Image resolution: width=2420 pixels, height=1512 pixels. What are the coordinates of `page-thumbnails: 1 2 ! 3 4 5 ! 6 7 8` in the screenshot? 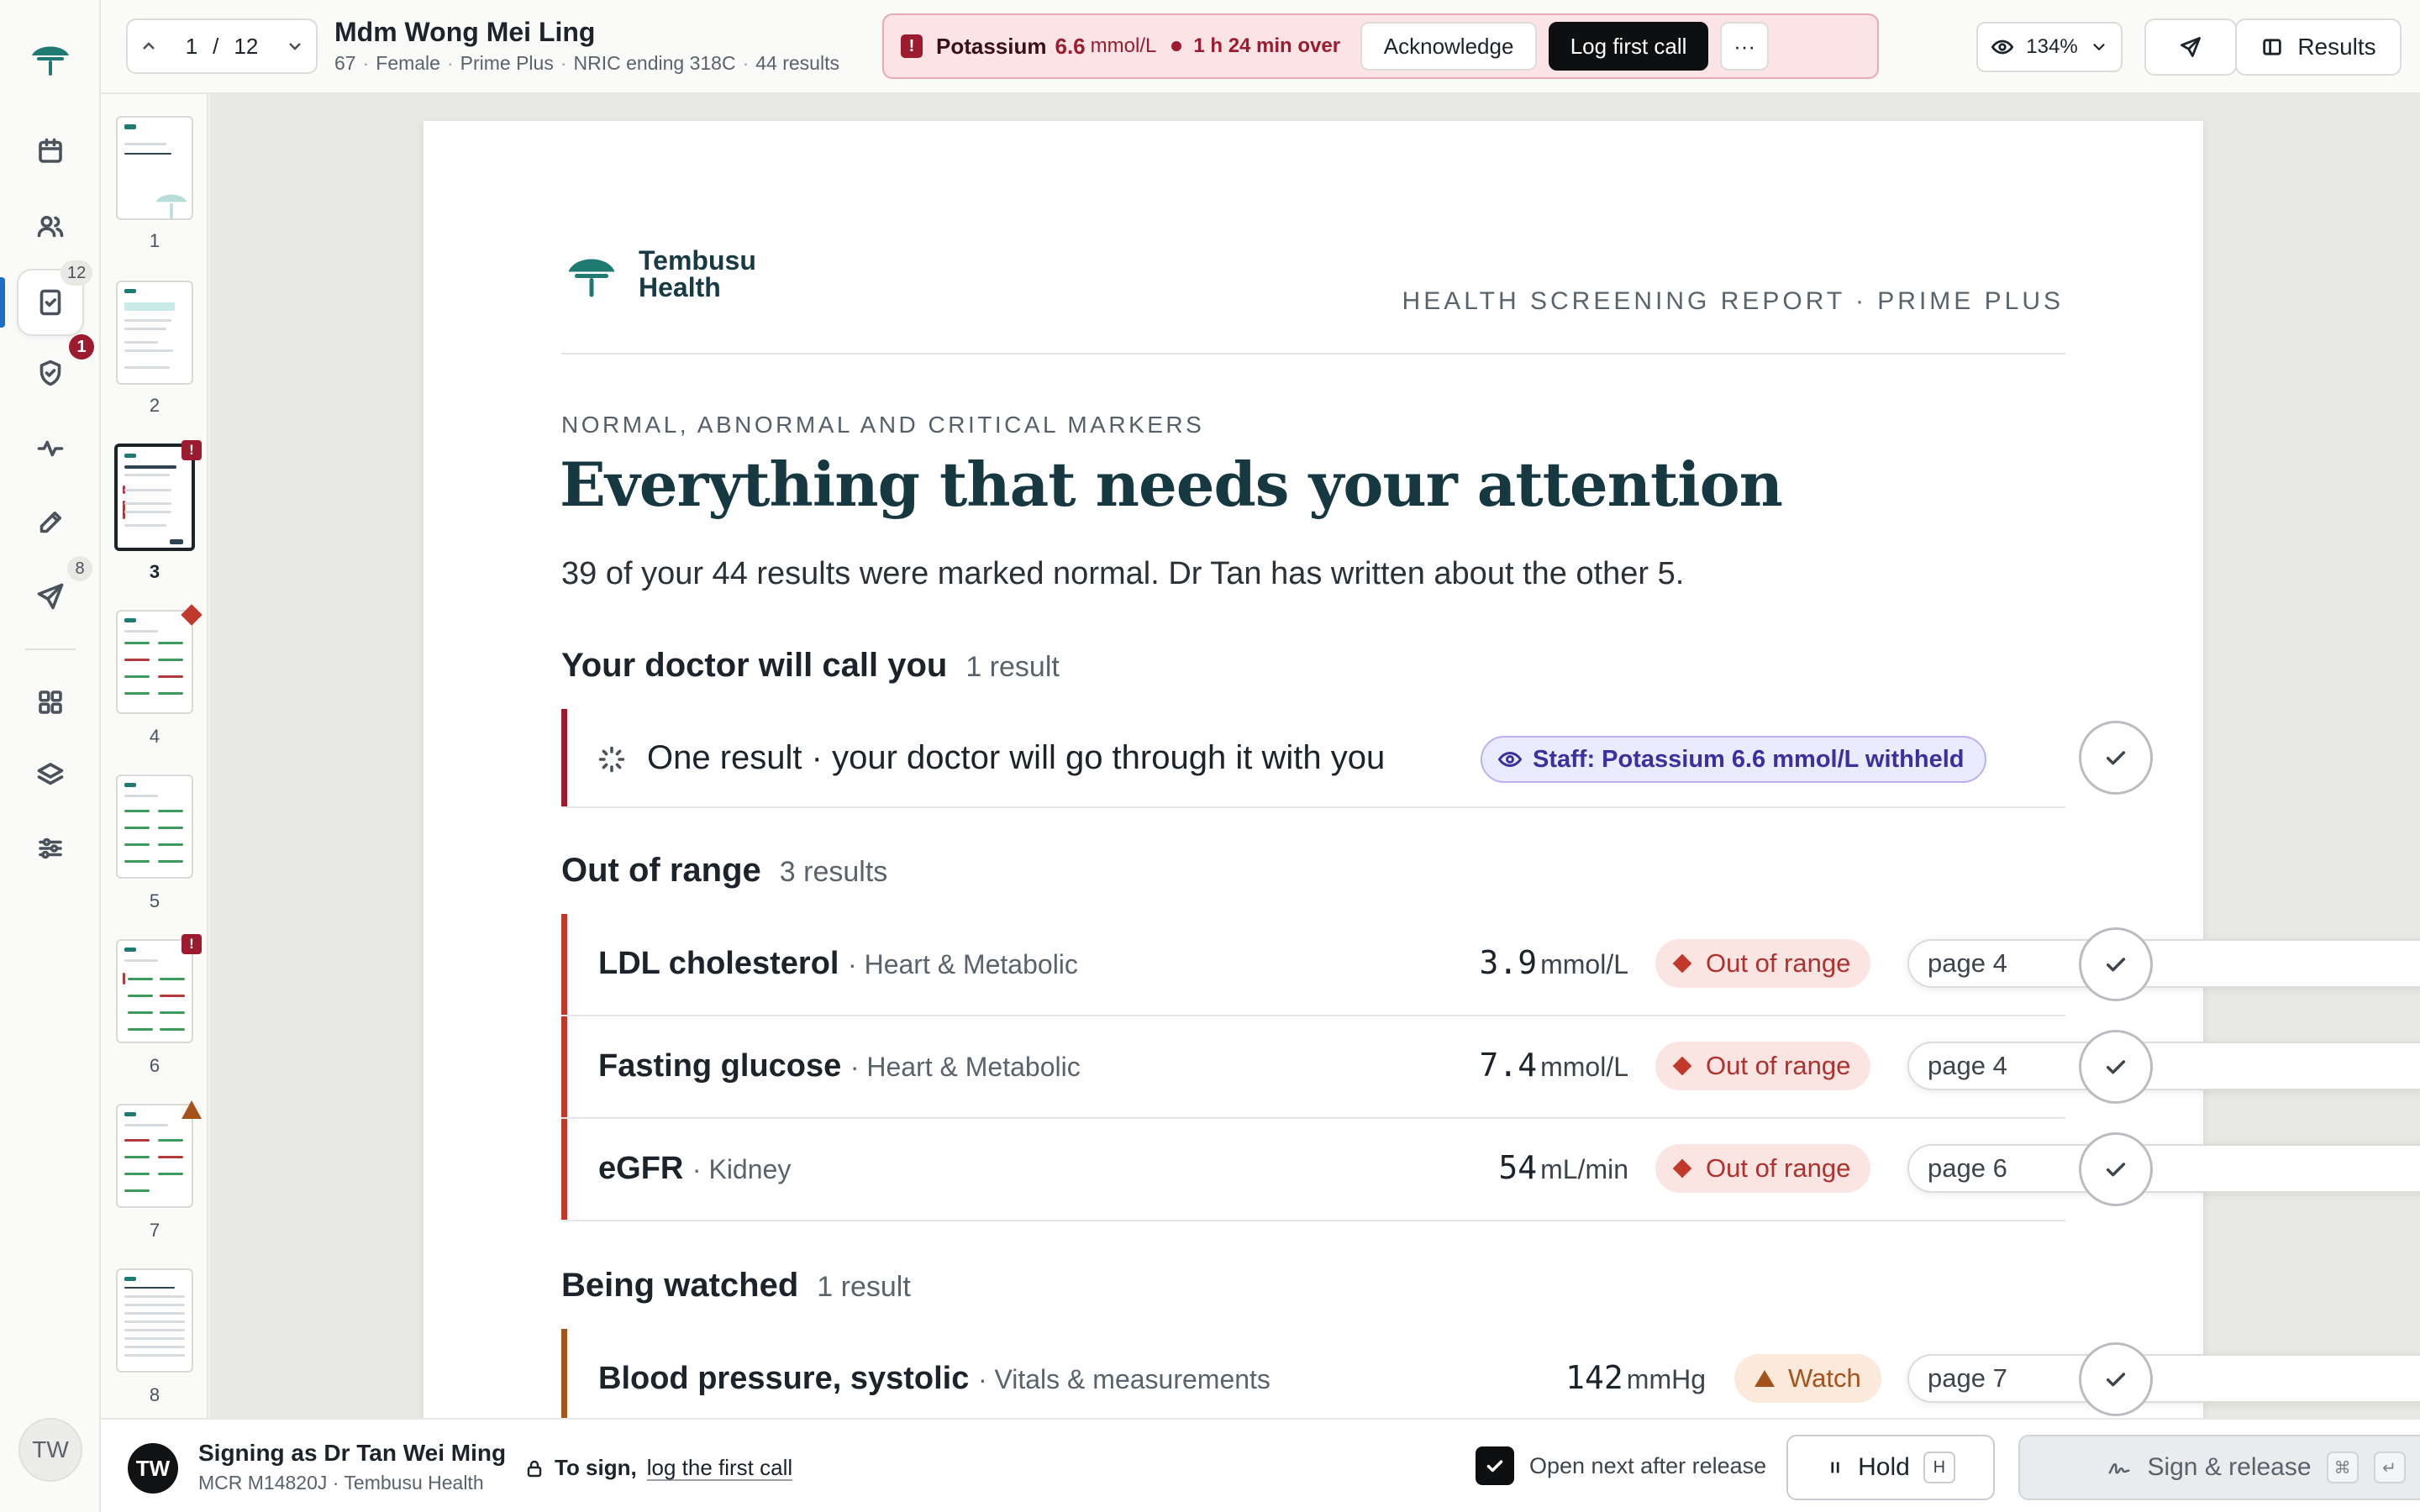 It's located at (154, 756).